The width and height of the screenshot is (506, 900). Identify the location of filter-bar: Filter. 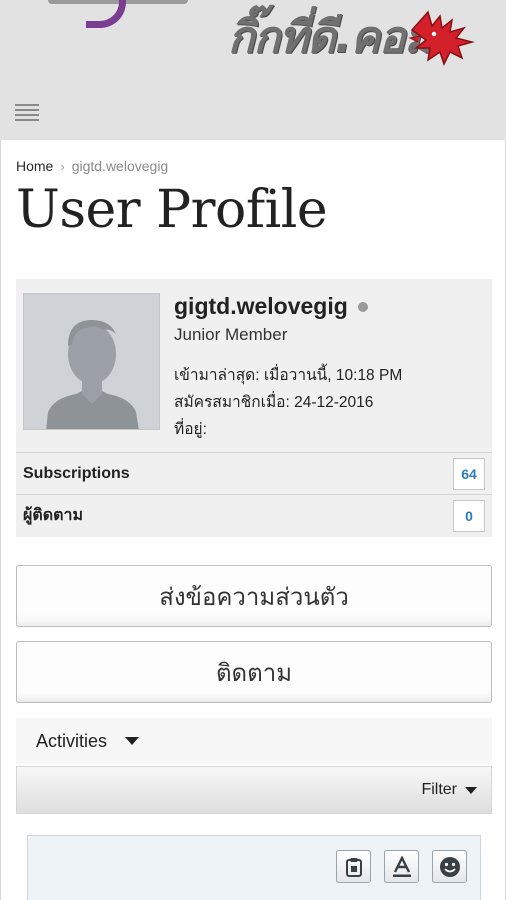
(254, 790).